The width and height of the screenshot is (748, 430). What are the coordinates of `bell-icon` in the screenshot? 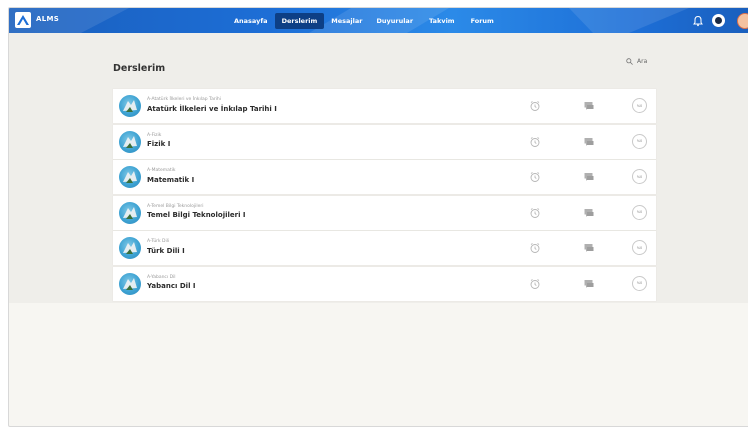 It's located at (698, 21).